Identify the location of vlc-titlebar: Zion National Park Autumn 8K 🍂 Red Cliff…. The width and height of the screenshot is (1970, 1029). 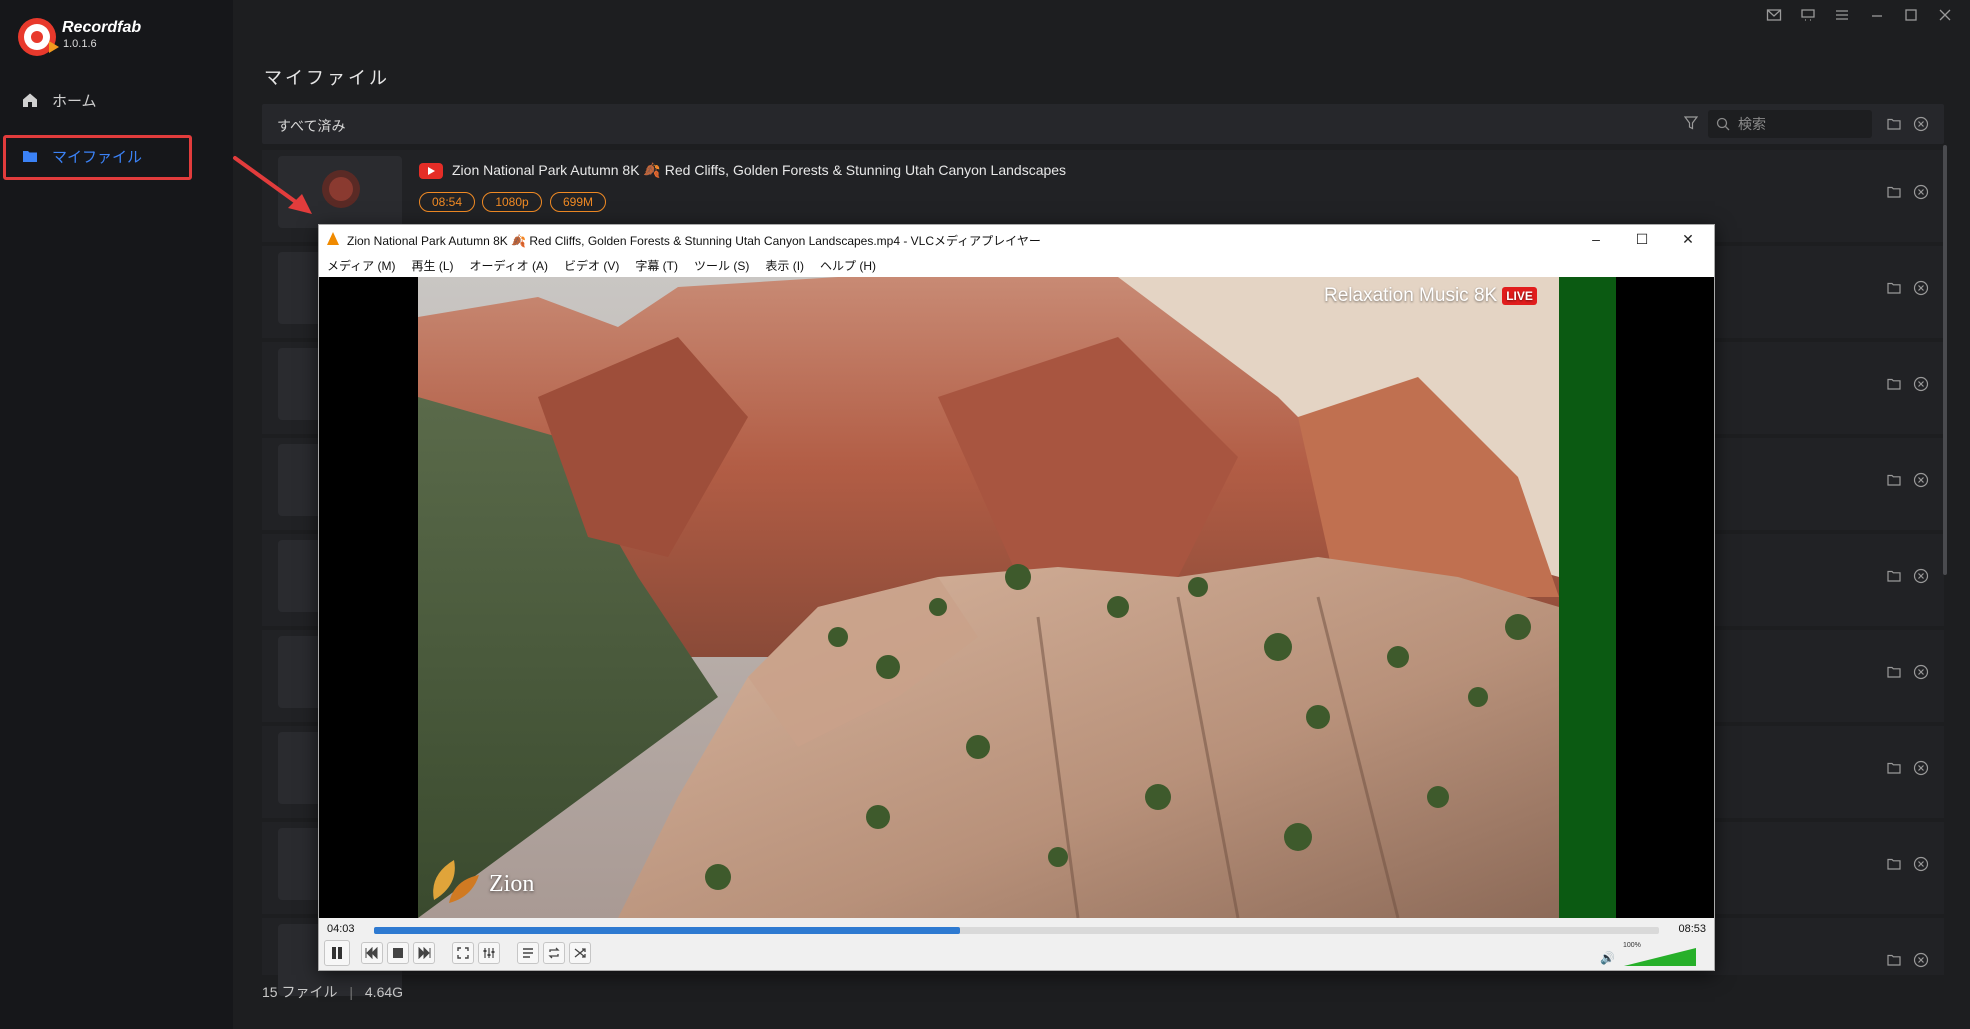
(1016, 239).